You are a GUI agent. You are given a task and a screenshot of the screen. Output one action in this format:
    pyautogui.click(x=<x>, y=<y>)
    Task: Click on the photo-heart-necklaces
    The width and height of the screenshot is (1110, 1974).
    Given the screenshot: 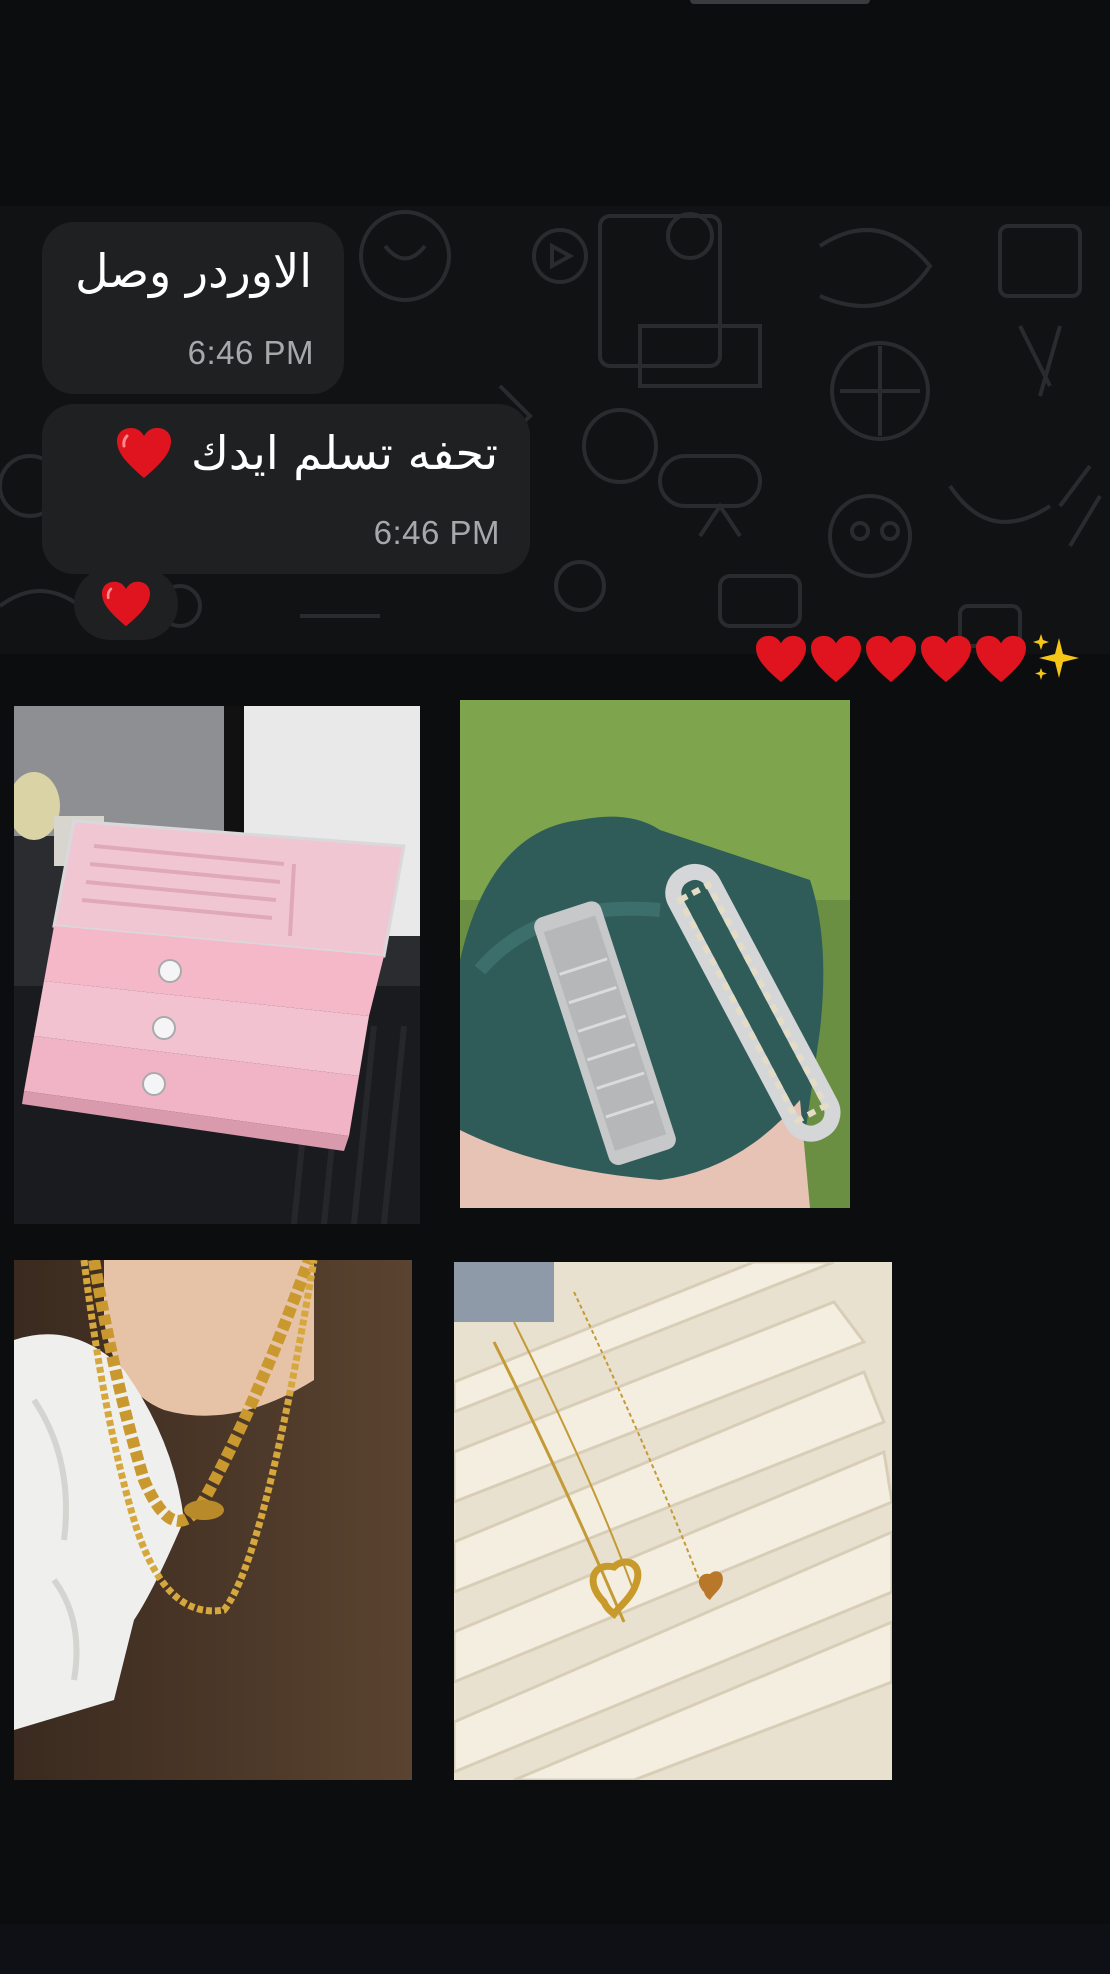 What is the action you would take?
    pyautogui.click(x=673, y=1521)
    